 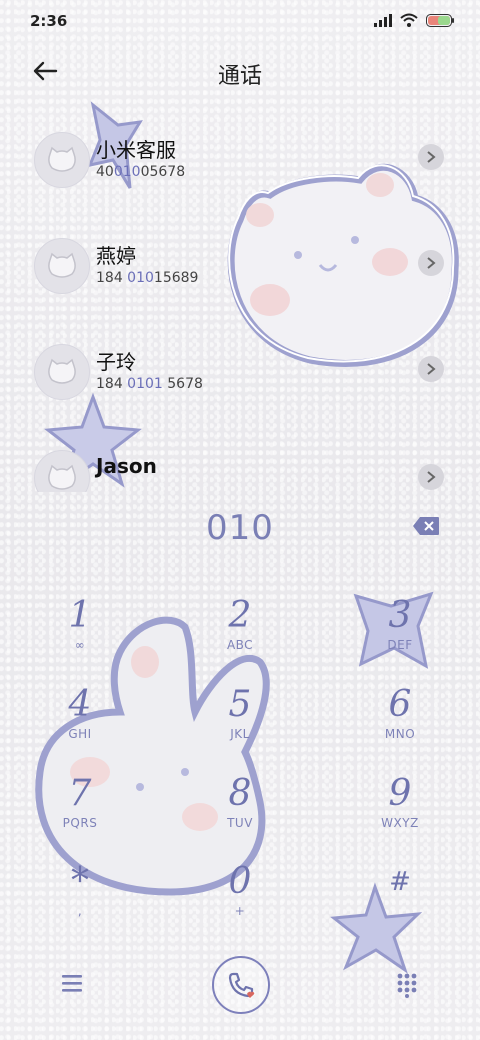 What do you see at coordinates (80, 793) in the screenshot?
I see `key-digit: 7` at bounding box center [80, 793].